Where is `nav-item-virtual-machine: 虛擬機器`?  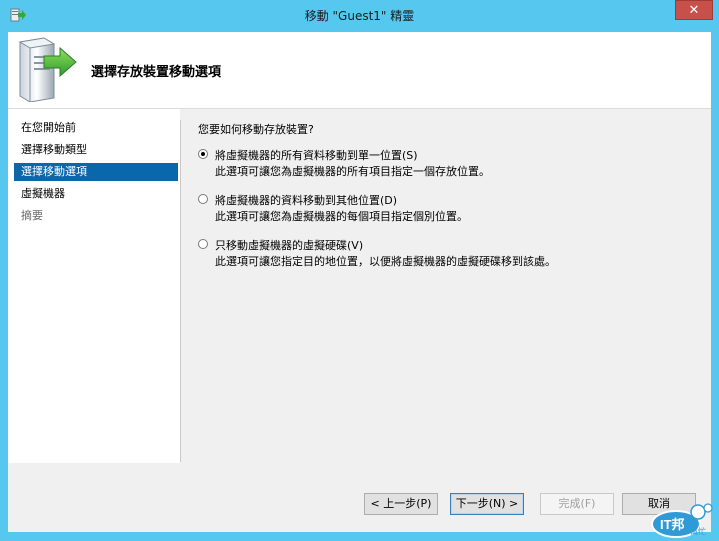
nav-item-virtual-machine: 虛擬機器 is located at coordinates (96, 194).